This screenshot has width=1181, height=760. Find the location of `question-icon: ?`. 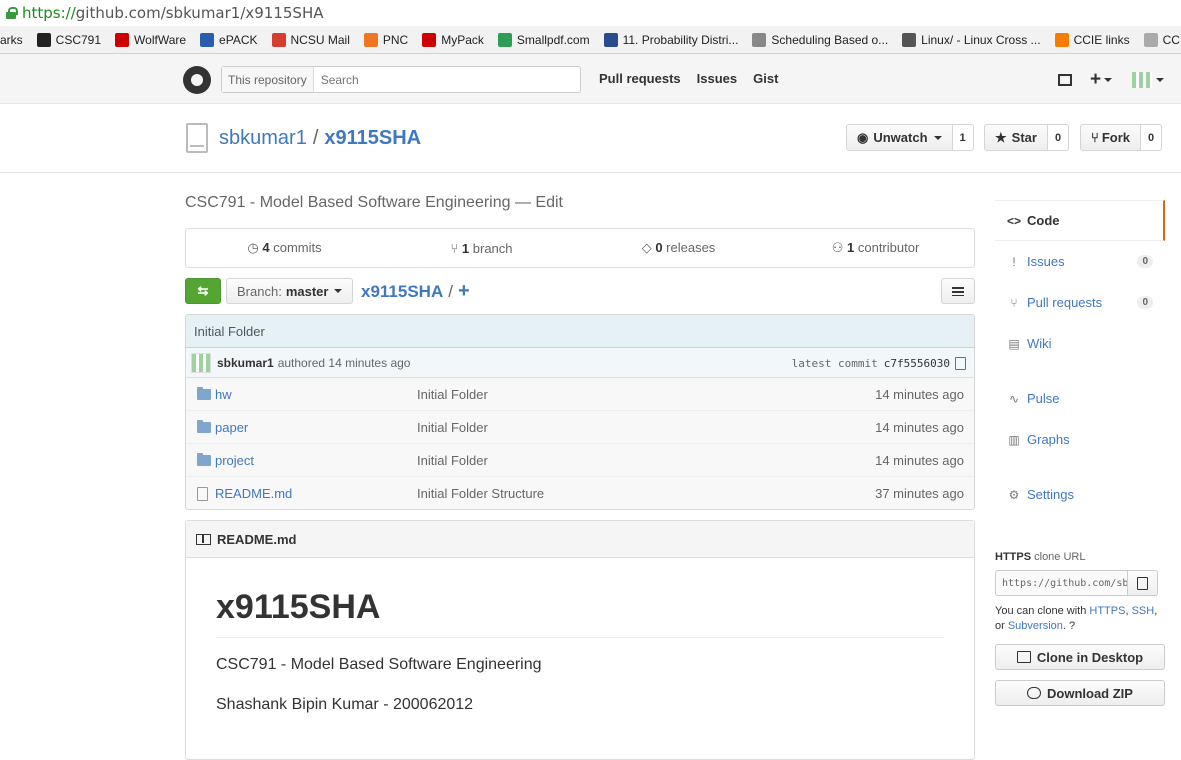

question-icon: ? is located at coordinates (1072, 626).